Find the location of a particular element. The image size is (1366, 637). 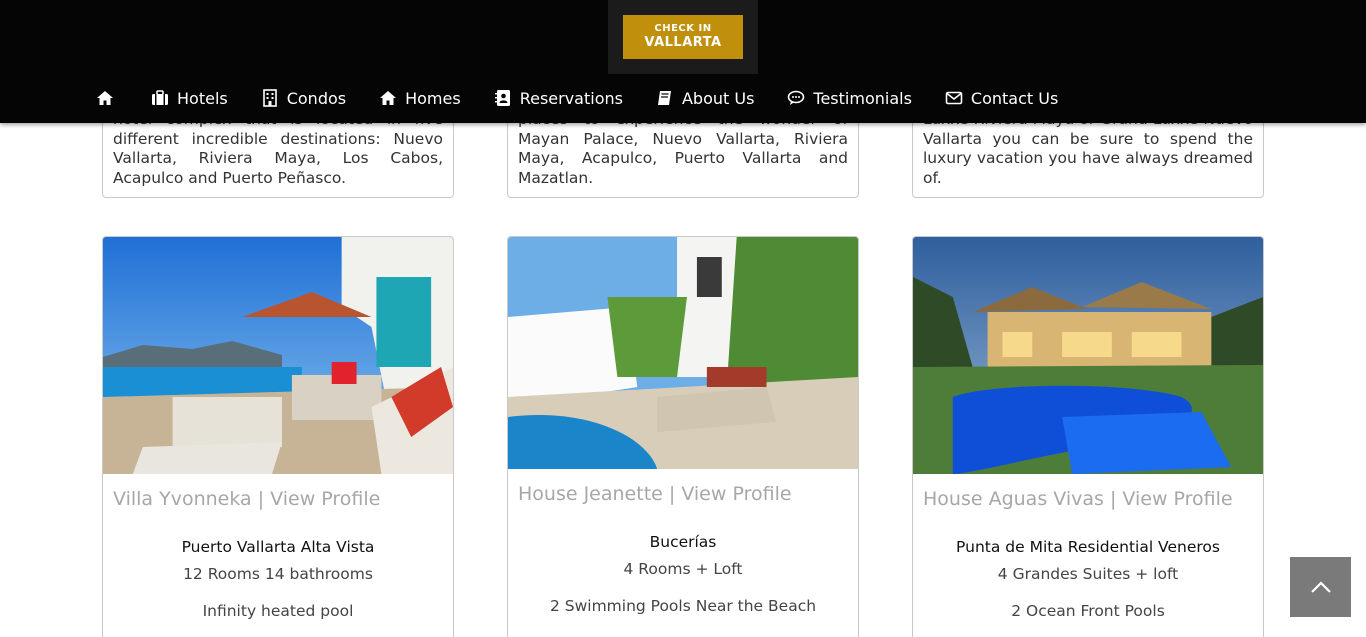

nav-contact-us-label: Contact Us is located at coordinates (1014, 98).